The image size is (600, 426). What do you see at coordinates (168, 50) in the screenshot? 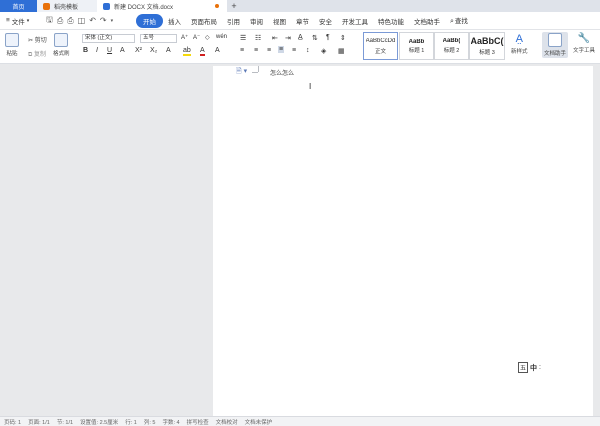
I see `text-effect-icon: A` at bounding box center [168, 50].